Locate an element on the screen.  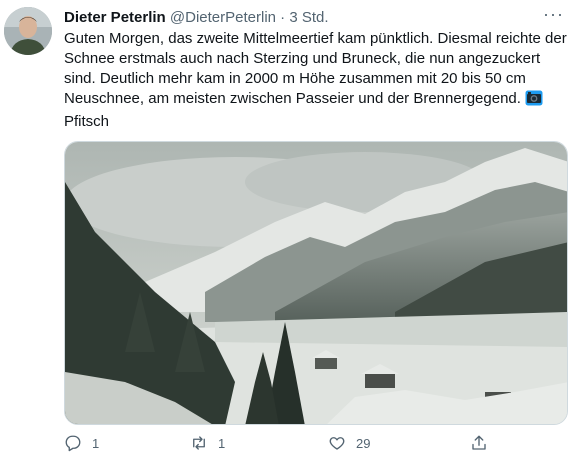
like-icon is located at coordinates (337, 443).